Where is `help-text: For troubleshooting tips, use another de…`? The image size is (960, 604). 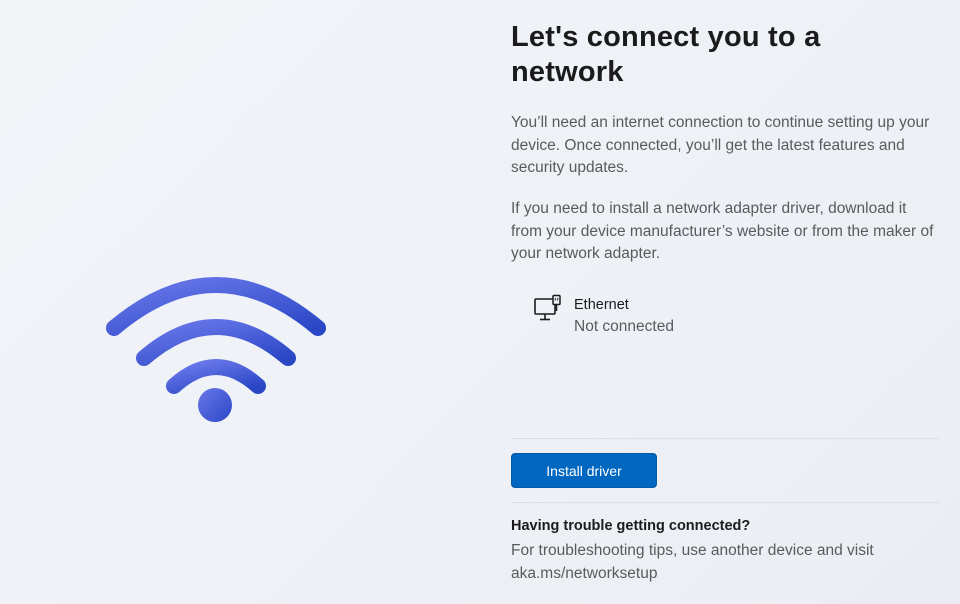 help-text: For troubleshooting tips, use another de… is located at coordinates (692, 562).